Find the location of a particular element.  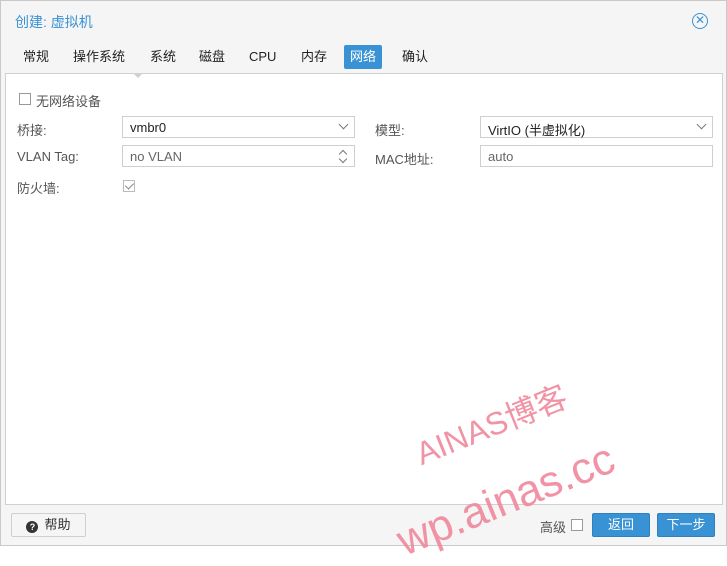

tab-cpu: CPU is located at coordinates (262, 57).